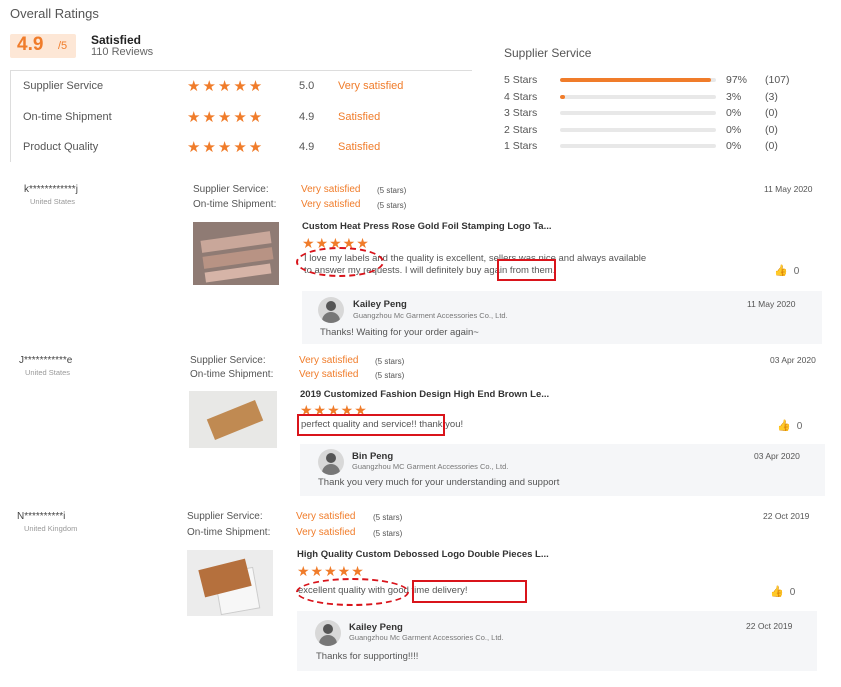 This screenshot has width=841, height=687. I want to click on reply-date: 03 Apr 2020, so click(777, 456).